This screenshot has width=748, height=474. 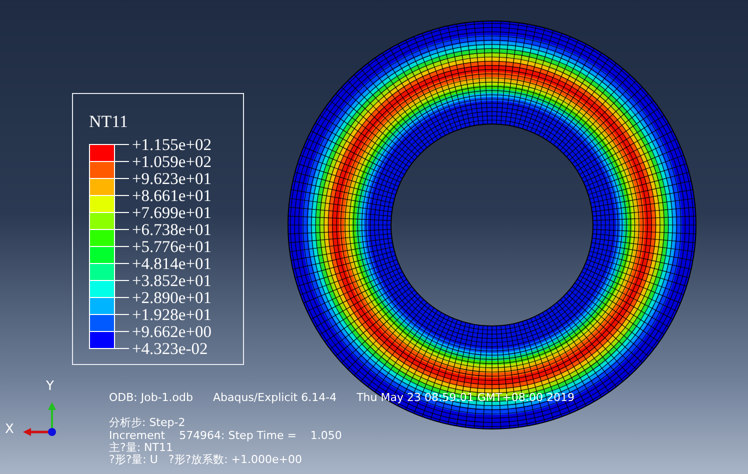 I want to click on legend-value: +1.928e+01, so click(x=172, y=314).